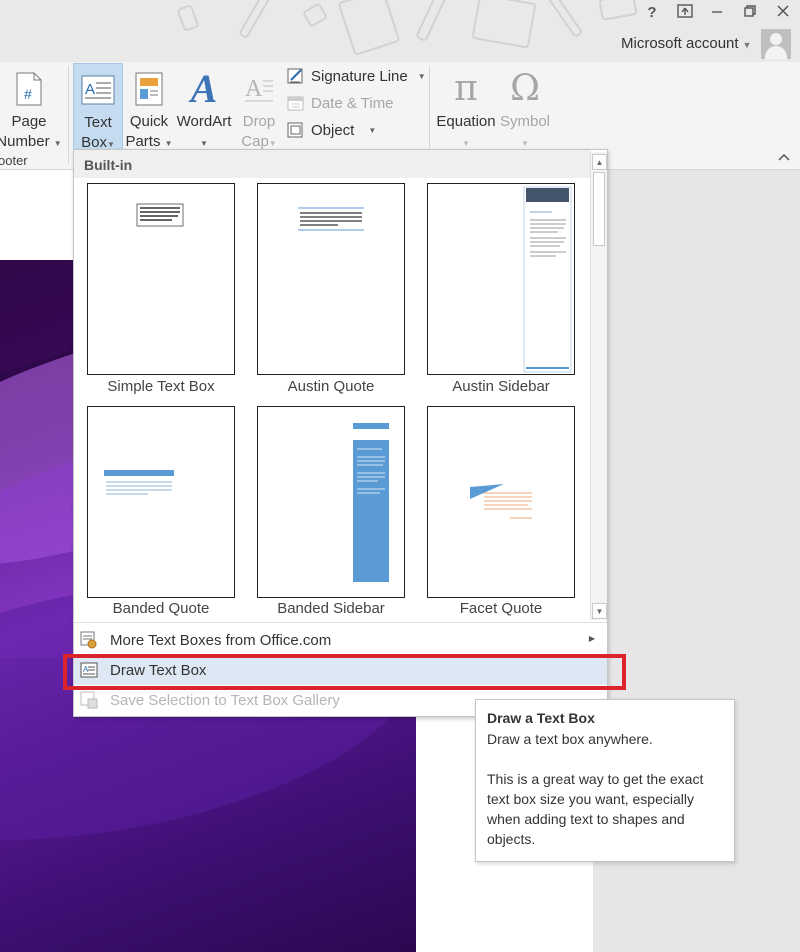 The width and height of the screenshot is (800, 952). What do you see at coordinates (750, 11) in the screenshot?
I see `restore-icon` at bounding box center [750, 11].